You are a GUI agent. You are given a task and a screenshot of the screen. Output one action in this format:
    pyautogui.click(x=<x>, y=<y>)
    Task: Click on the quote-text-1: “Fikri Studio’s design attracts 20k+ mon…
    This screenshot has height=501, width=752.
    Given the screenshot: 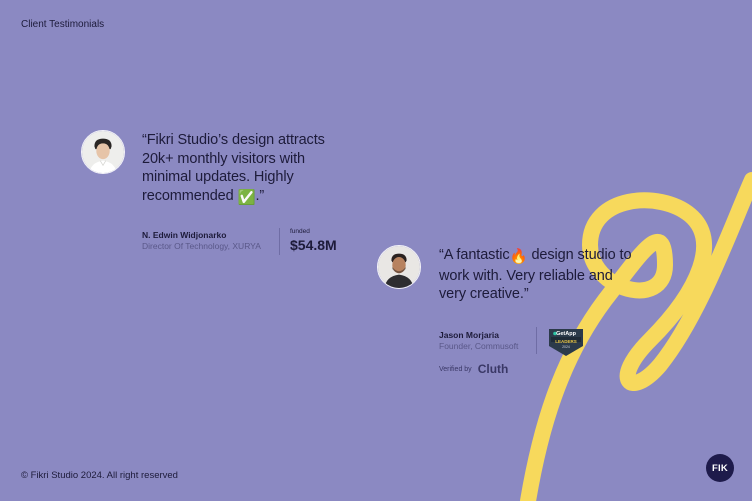 What is the action you would take?
    pyautogui.click(x=233, y=168)
    